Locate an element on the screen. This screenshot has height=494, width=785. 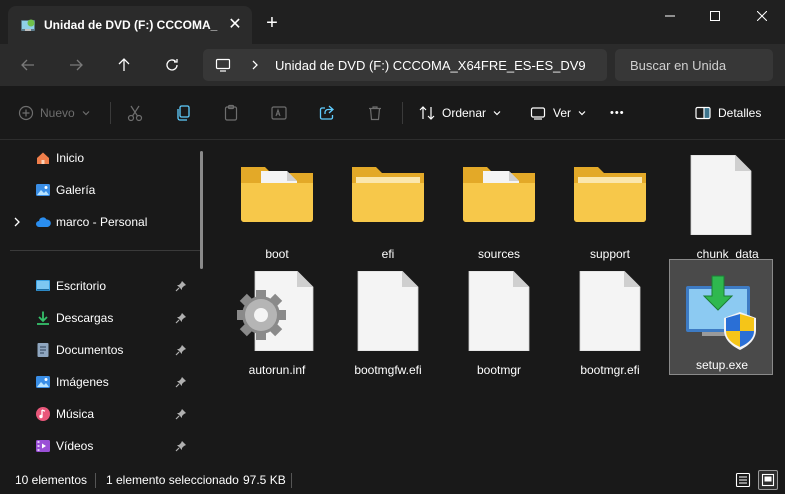
file-item-setup-exe: setup.exe is located at coordinates (721, 317).